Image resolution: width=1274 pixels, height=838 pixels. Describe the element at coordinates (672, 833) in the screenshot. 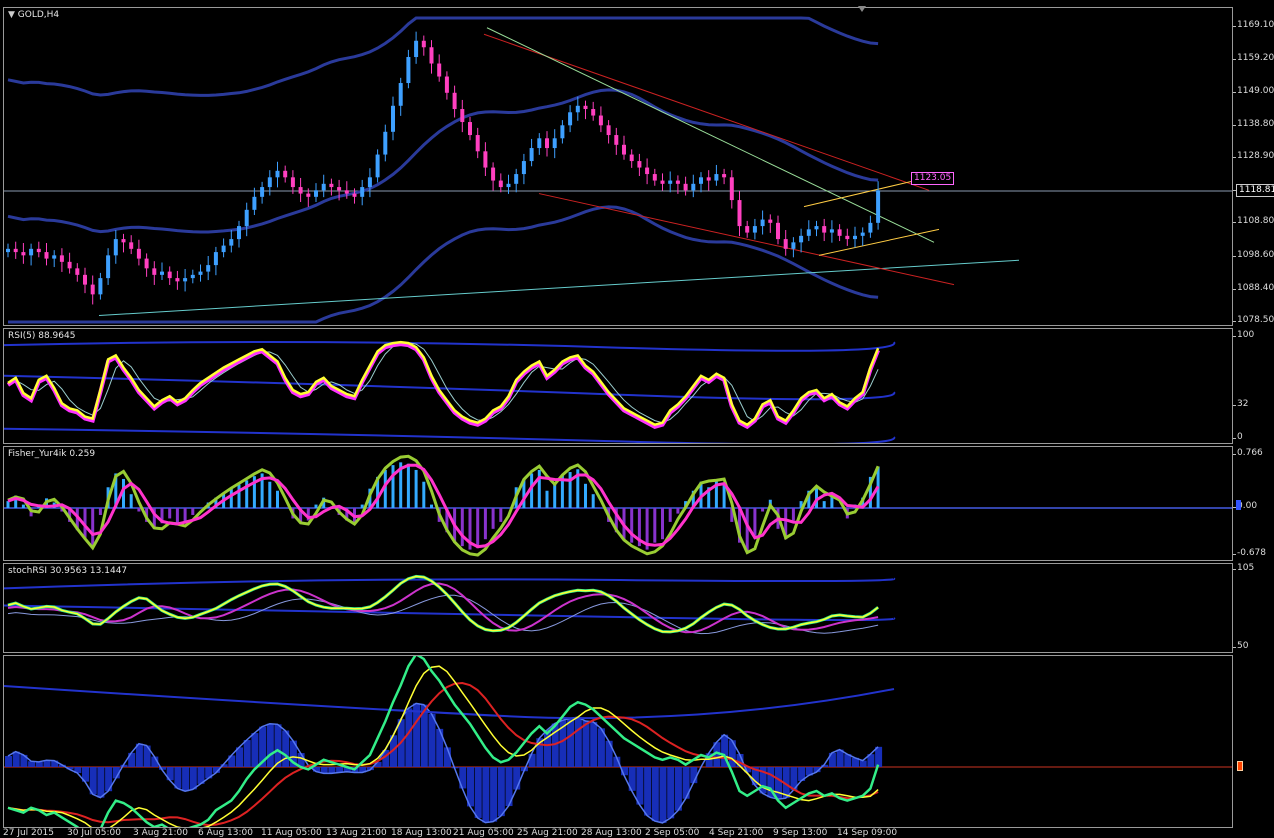

I see `time-axis-label: 2 Sep 05:00` at that location.